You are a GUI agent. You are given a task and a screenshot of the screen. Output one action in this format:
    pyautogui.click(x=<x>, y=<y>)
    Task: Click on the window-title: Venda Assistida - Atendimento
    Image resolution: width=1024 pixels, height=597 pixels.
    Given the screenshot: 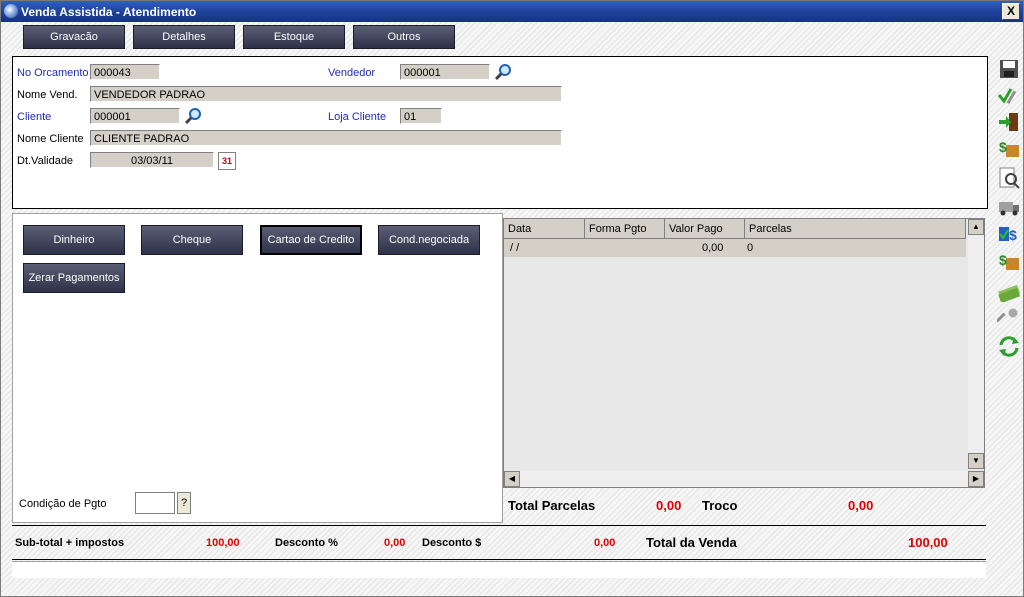 What is the action you would take?
    pyautogui.click(x=109, y=12)
    